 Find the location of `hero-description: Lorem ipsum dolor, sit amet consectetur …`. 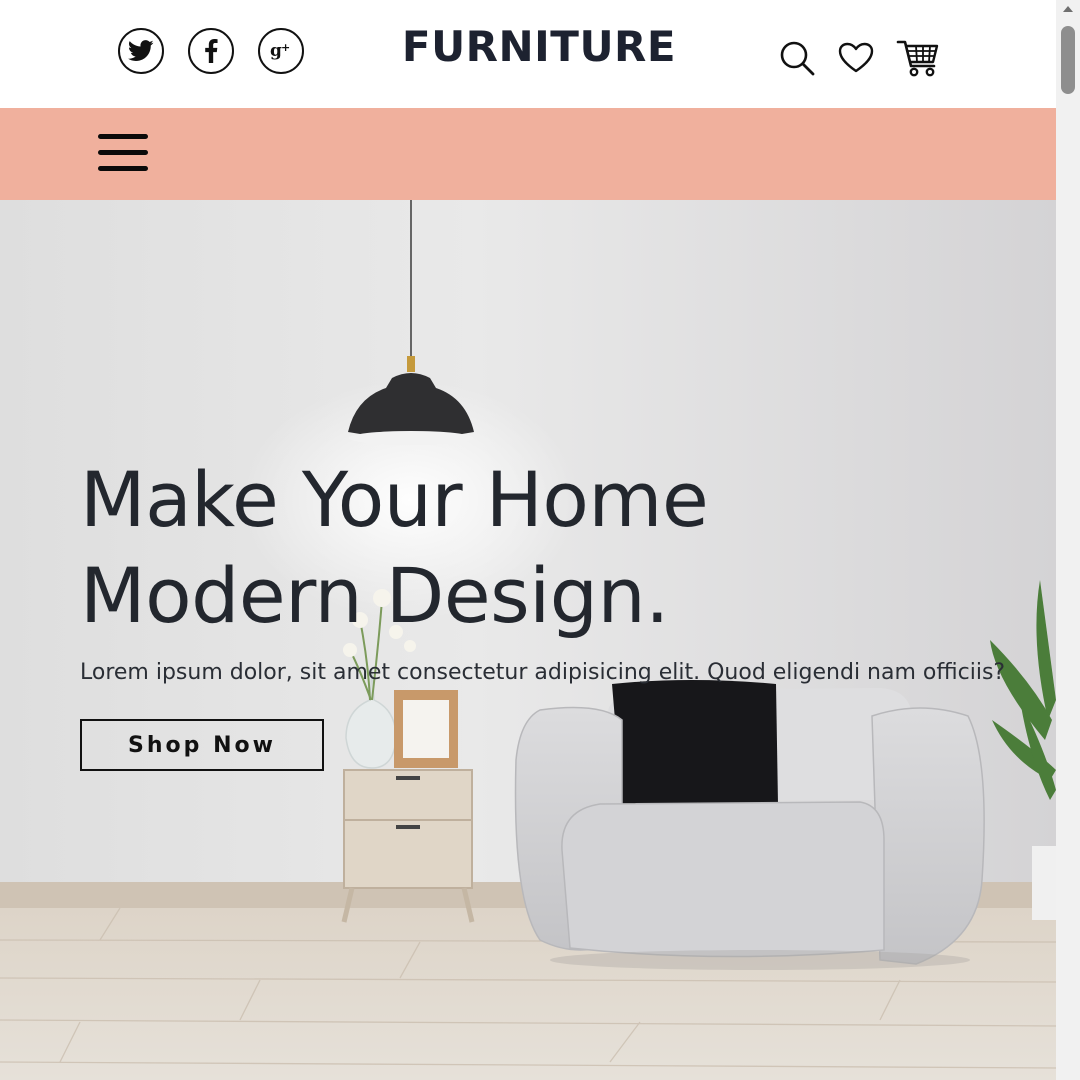

hero-description: Lorem ipsum dolor, sit amet consectetur … is located at coordinates (543, 672).